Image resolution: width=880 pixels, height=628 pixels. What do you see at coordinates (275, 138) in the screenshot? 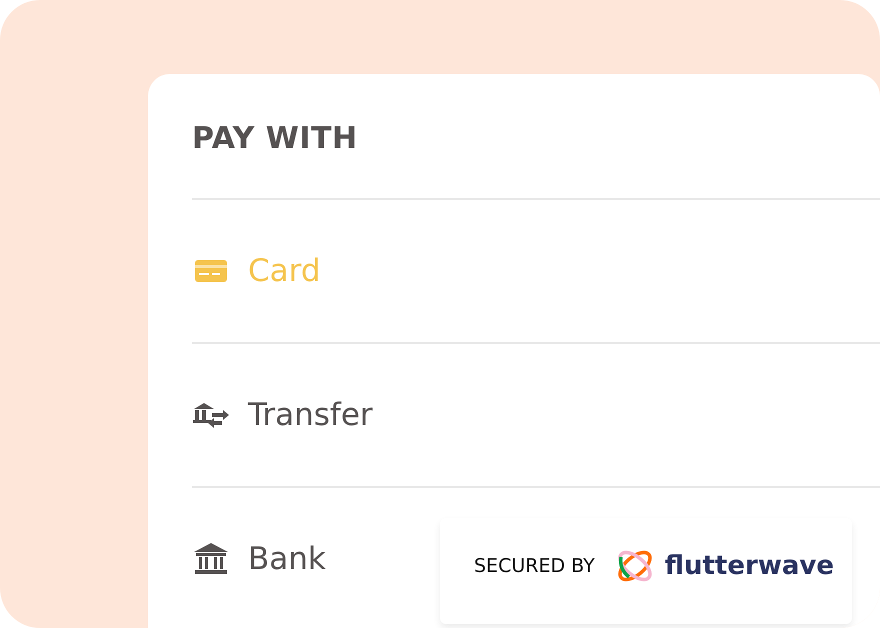
I see `pay-with-title: PAY WITH` at bounding box center [275, 138].